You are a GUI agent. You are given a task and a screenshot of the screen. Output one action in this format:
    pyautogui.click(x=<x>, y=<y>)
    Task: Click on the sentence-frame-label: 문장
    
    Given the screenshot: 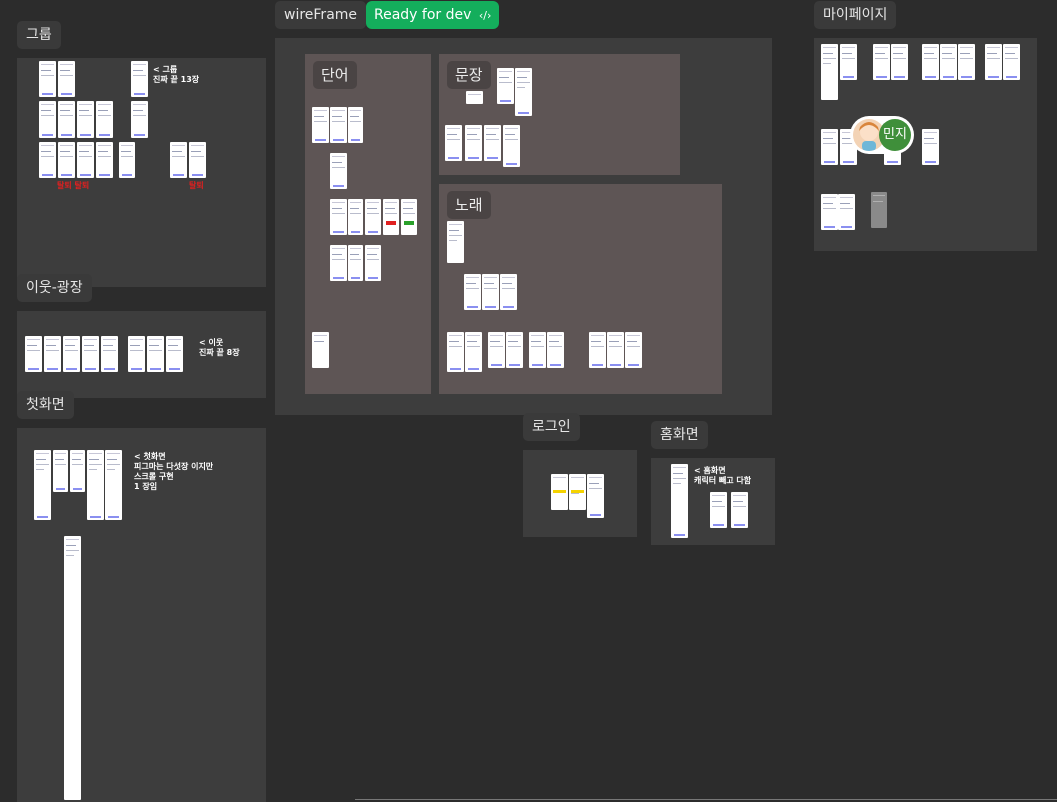 What is the action you would take?
    pyautogui.click(x=469, y=75)
    